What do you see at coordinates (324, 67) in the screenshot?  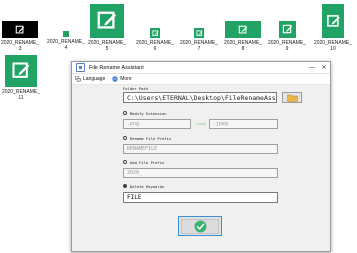 I see `close-button: ✕` at bounding box center [324, 67].